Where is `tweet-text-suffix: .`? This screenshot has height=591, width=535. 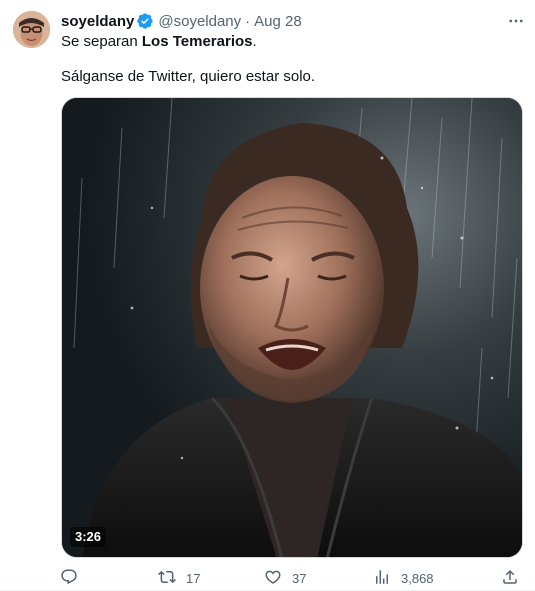
tweet-text-suffix: . is located at coordinates (254, 41).